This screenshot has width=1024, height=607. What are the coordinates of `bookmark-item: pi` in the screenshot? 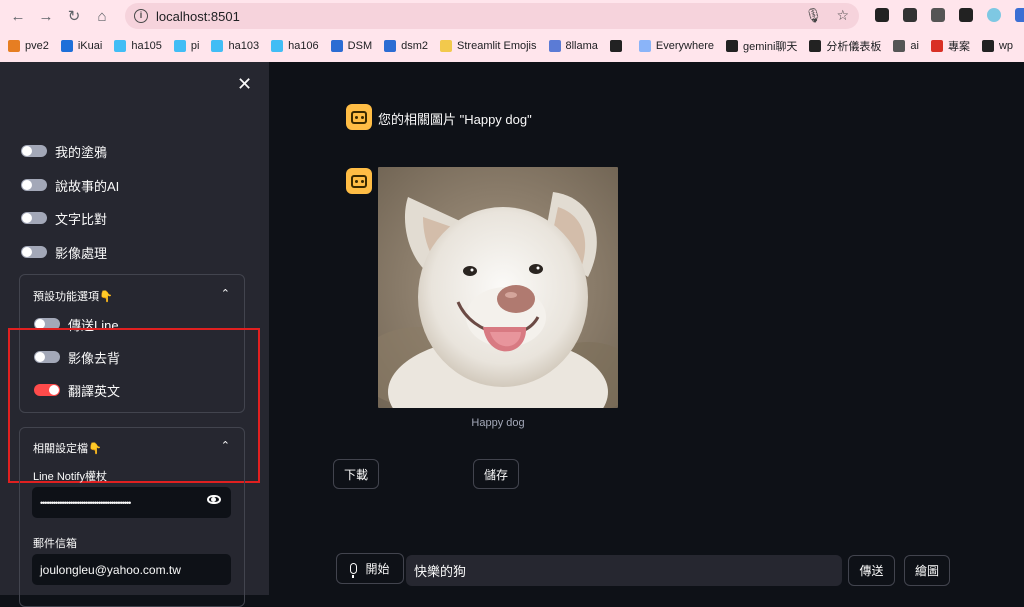 It's located at (186, 46).